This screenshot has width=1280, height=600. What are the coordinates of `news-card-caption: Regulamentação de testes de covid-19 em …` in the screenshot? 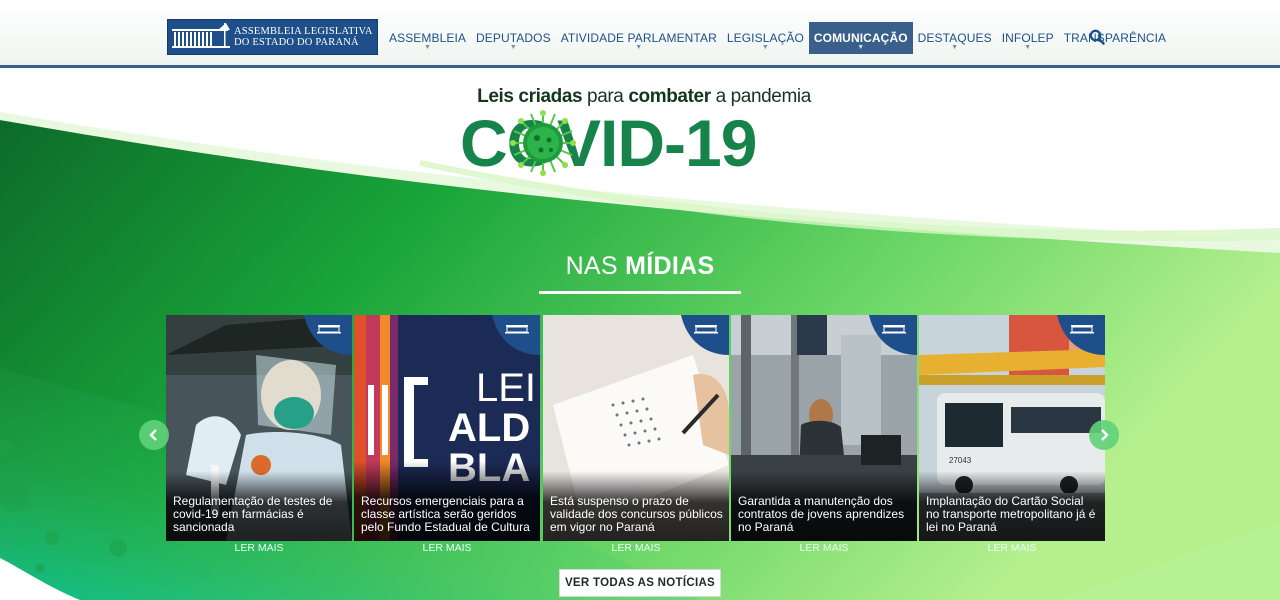 It's located at (253, 514).